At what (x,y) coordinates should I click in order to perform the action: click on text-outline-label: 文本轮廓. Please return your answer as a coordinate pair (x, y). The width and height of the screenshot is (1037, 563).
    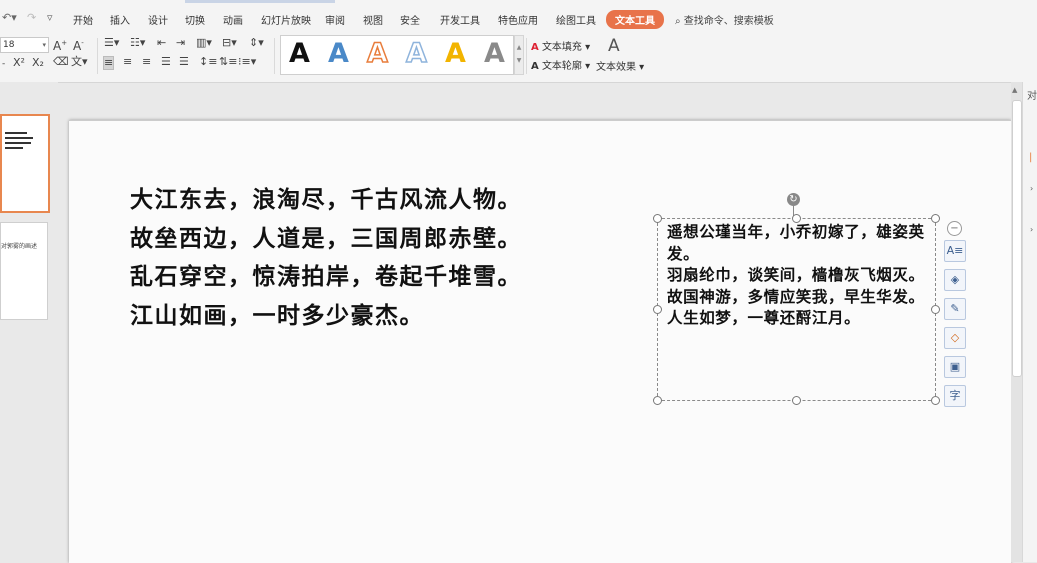
    Looking at the image, I should click on (561, 66).